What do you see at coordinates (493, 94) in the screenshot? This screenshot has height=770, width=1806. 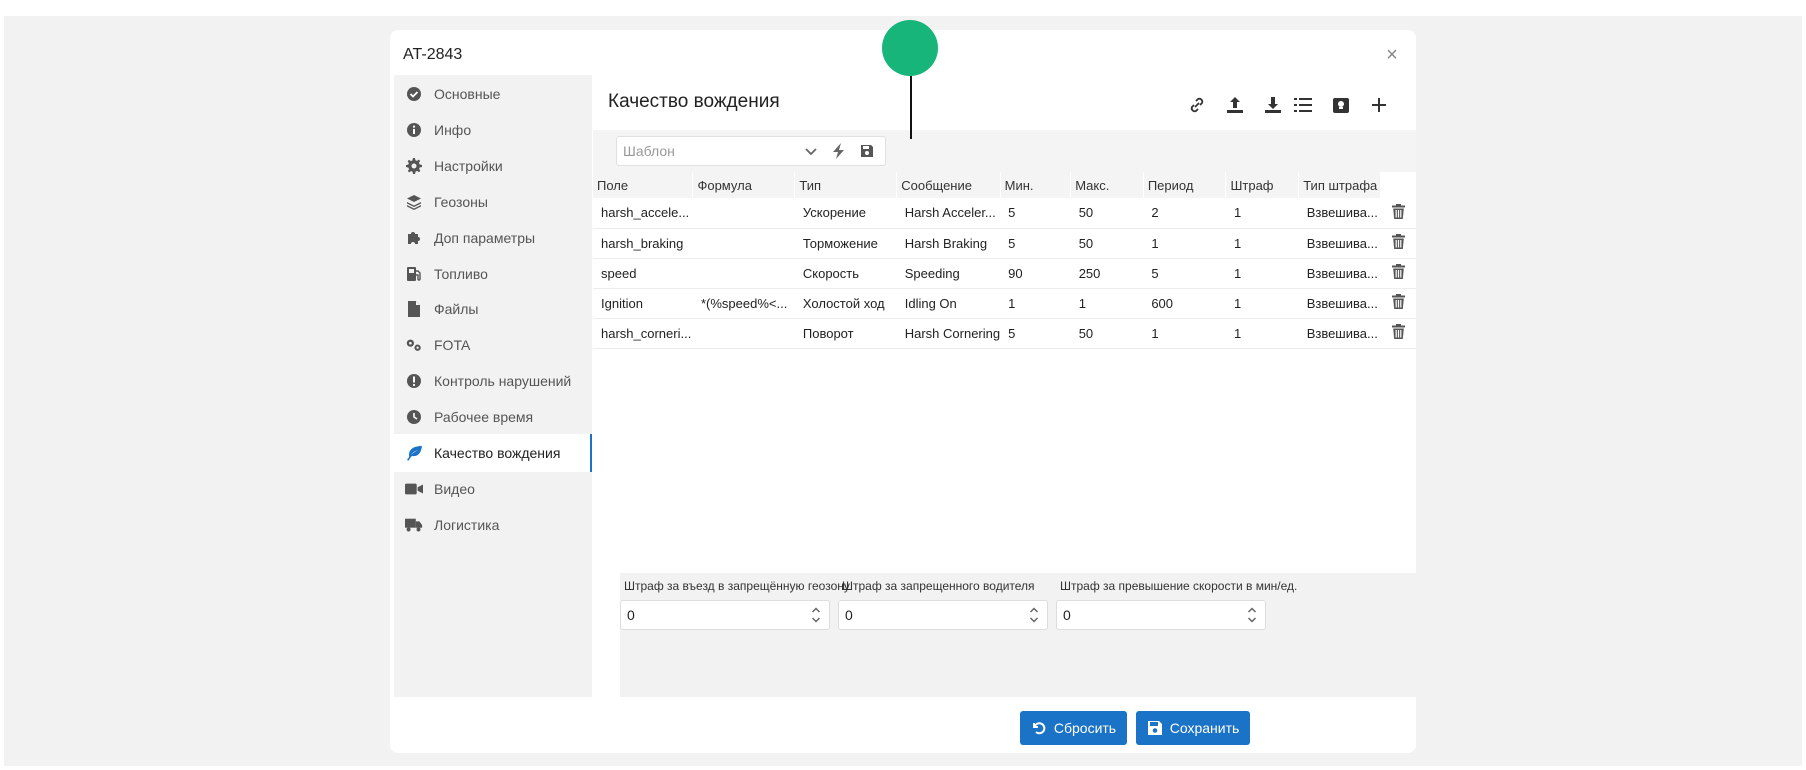 I see `sidebar-item: Основные` at bounding box center [493, 94].